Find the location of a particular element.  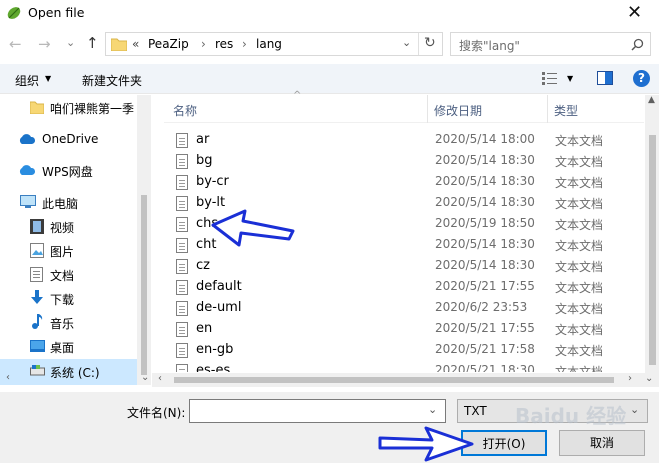

sidebar-item-pictures: 图片 is located at coordinates (75, 251).